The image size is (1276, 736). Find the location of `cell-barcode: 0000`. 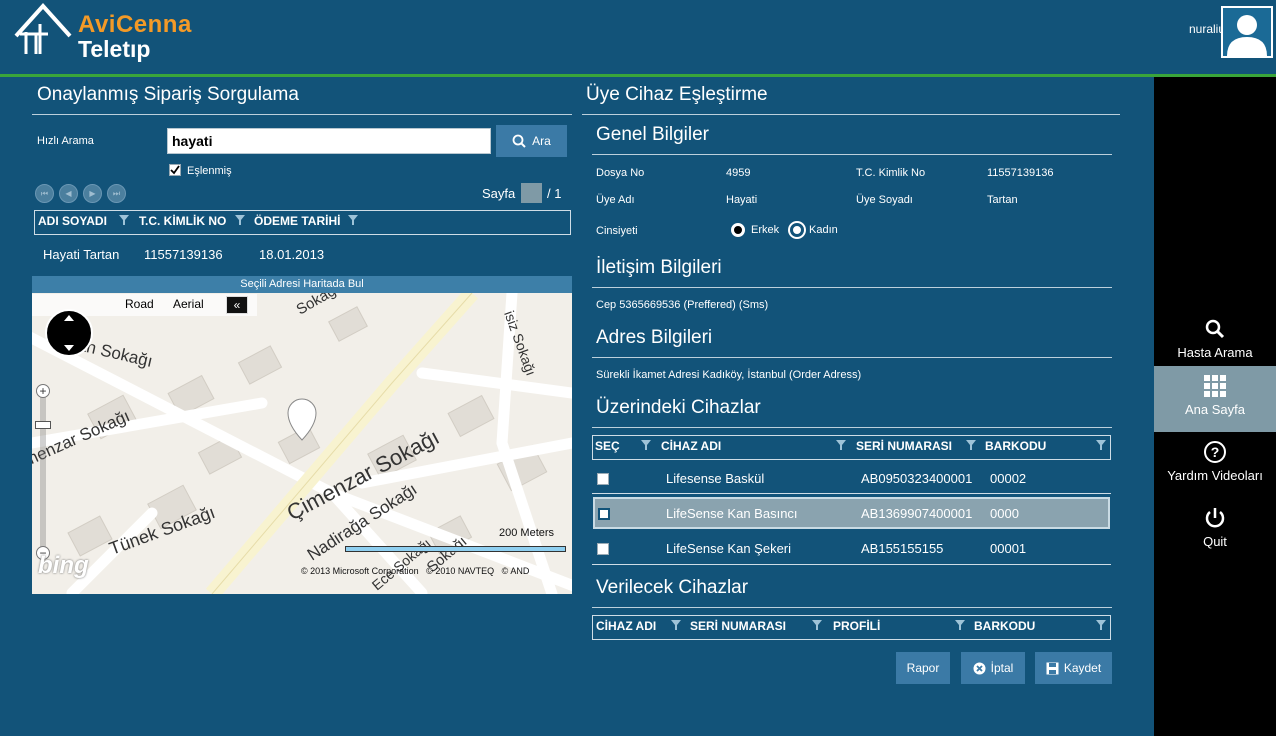

cell-barcode: 0000 is located at coordinates (1004, 513).